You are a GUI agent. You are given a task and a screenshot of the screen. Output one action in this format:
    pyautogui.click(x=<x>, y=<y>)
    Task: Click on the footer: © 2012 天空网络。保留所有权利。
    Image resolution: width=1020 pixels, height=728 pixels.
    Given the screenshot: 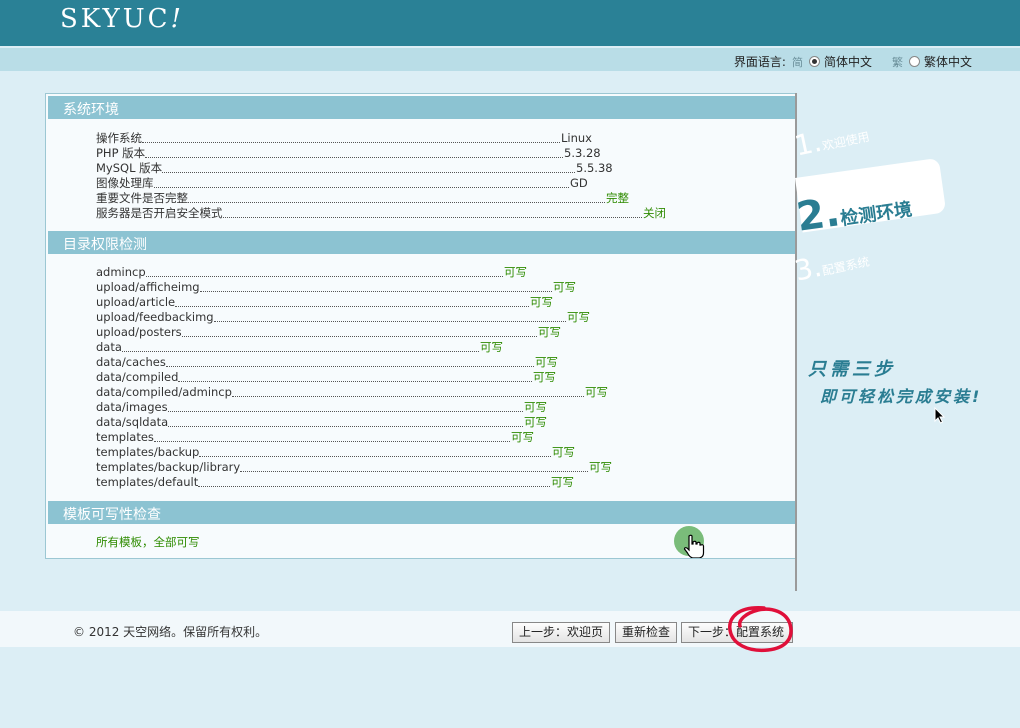 What is the action you would take?
    pyautogui.click(x=510, y=629)
    